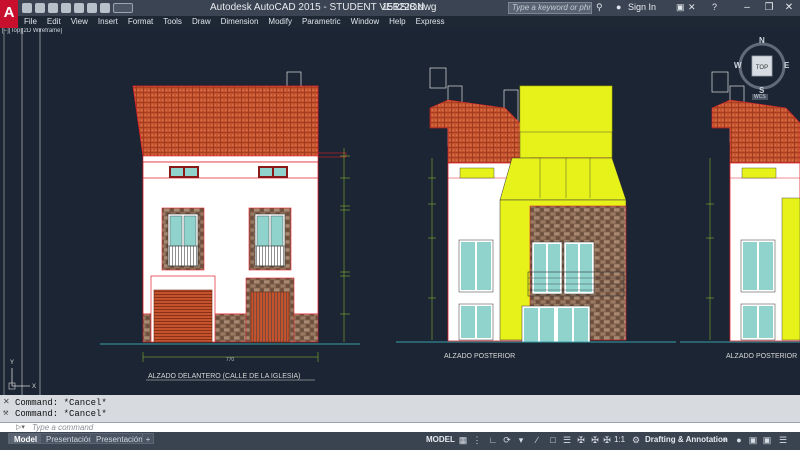 This screenshot has width=800, height=450. Describe the element at coordinates (53, 8) in the screenshot. I see `save-icon` at that location.